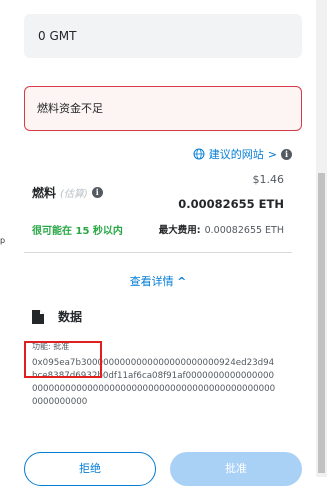 The height and width of the screenshot is (486, 327). I want to click on max-fee: 最大费用: 0.00082655 ETH, so click(221, 229).